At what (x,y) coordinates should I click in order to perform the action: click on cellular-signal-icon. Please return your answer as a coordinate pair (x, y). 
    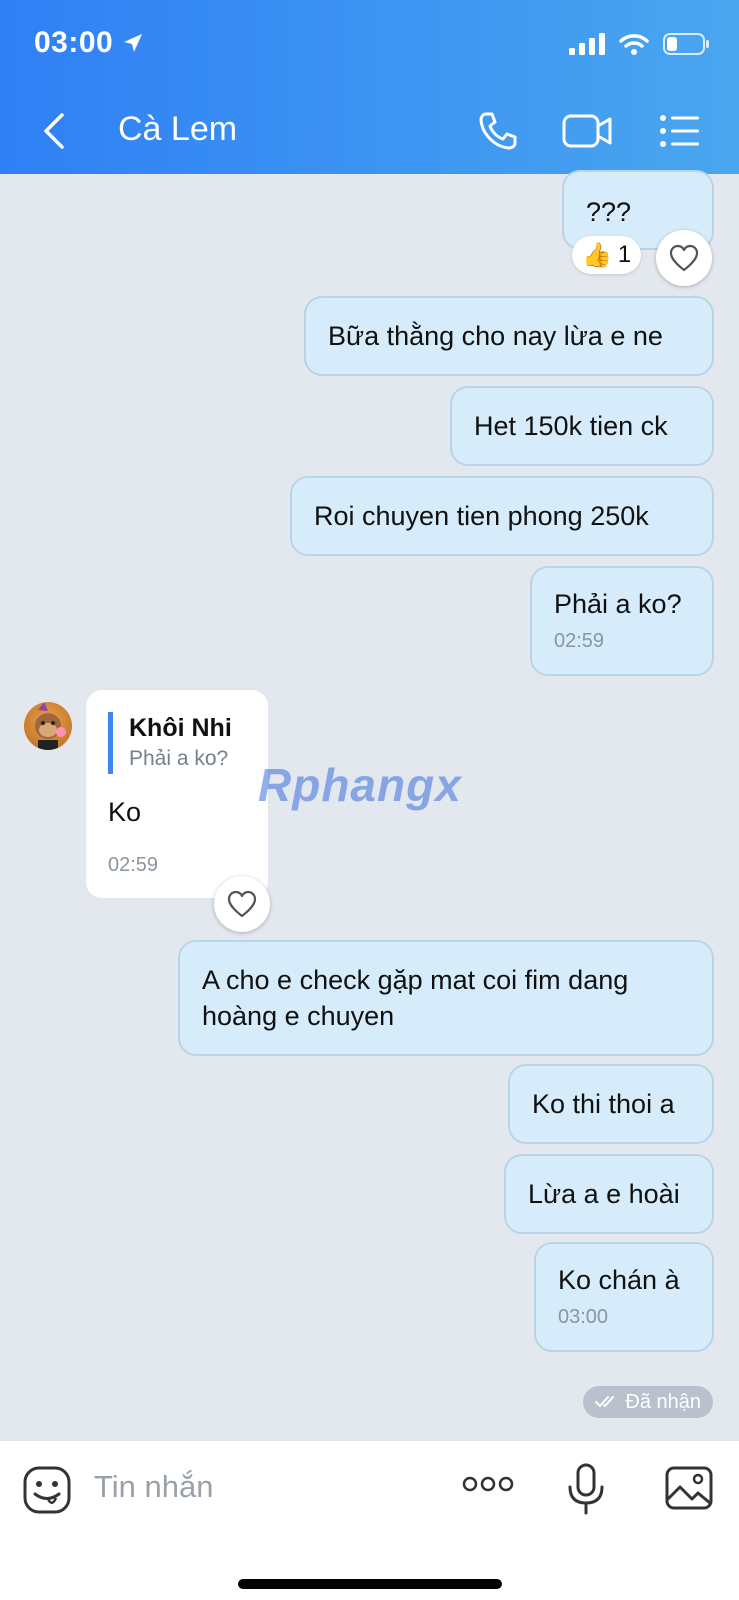
    Looking at the image, I should click on (587, 44).